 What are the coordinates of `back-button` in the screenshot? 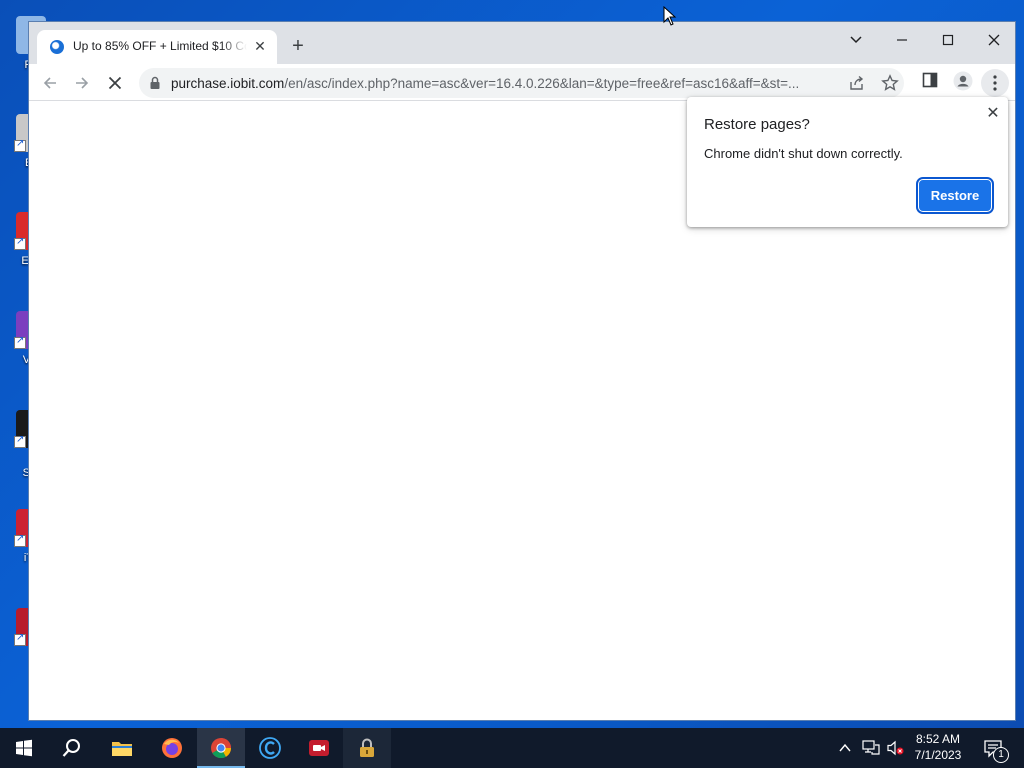 It's located at (50, 83).